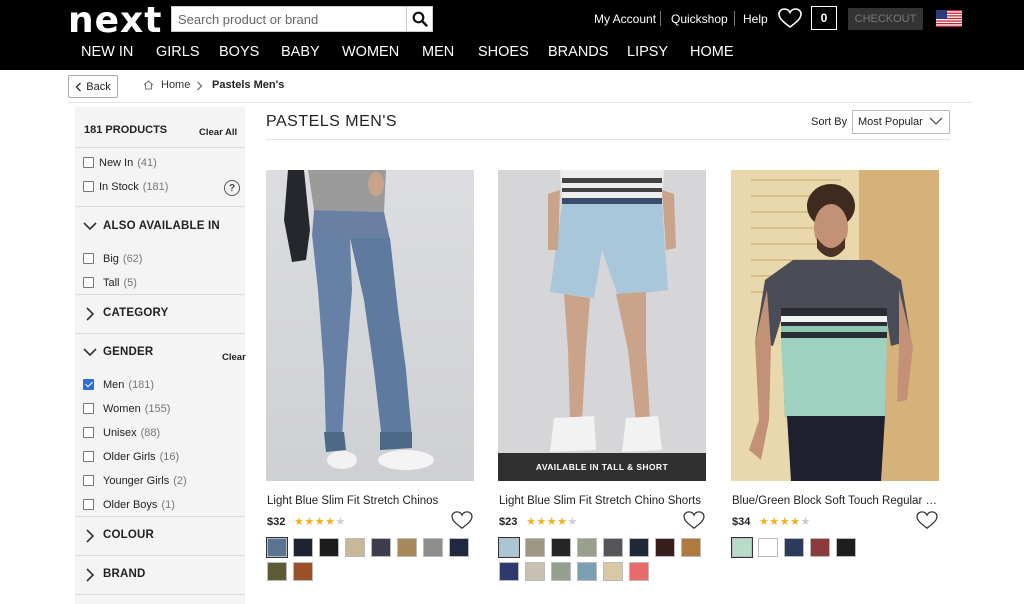 This screenshot has height=604, width=1024. I want to click on section-also-available: ALSO AVAILABLE IN, so click(161, 226).